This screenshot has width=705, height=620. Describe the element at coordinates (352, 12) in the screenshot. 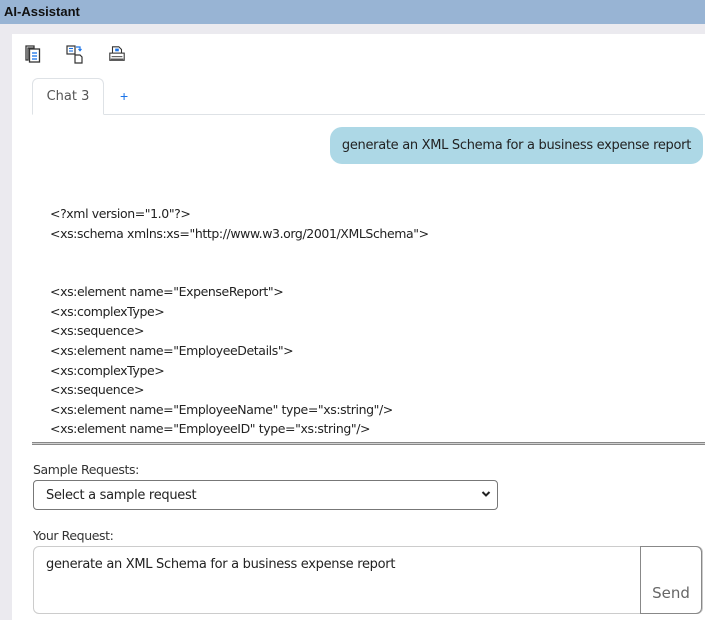

I see `window-title: AI-Assistant` at that location.